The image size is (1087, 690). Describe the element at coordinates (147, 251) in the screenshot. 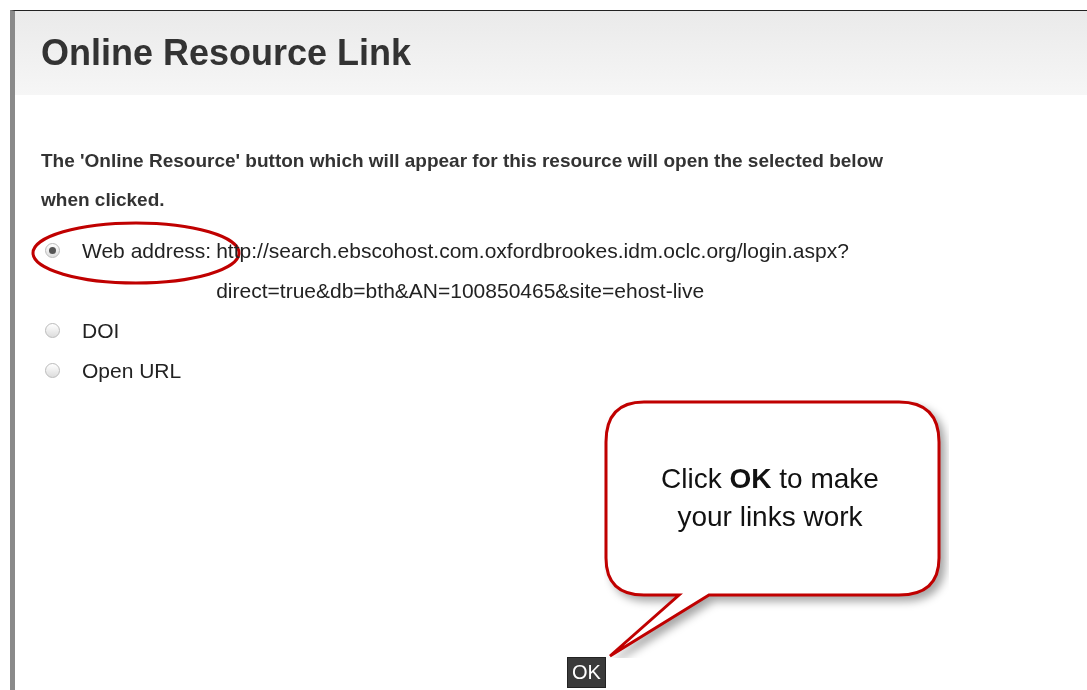

I see `option-label: Web address:` at that location.